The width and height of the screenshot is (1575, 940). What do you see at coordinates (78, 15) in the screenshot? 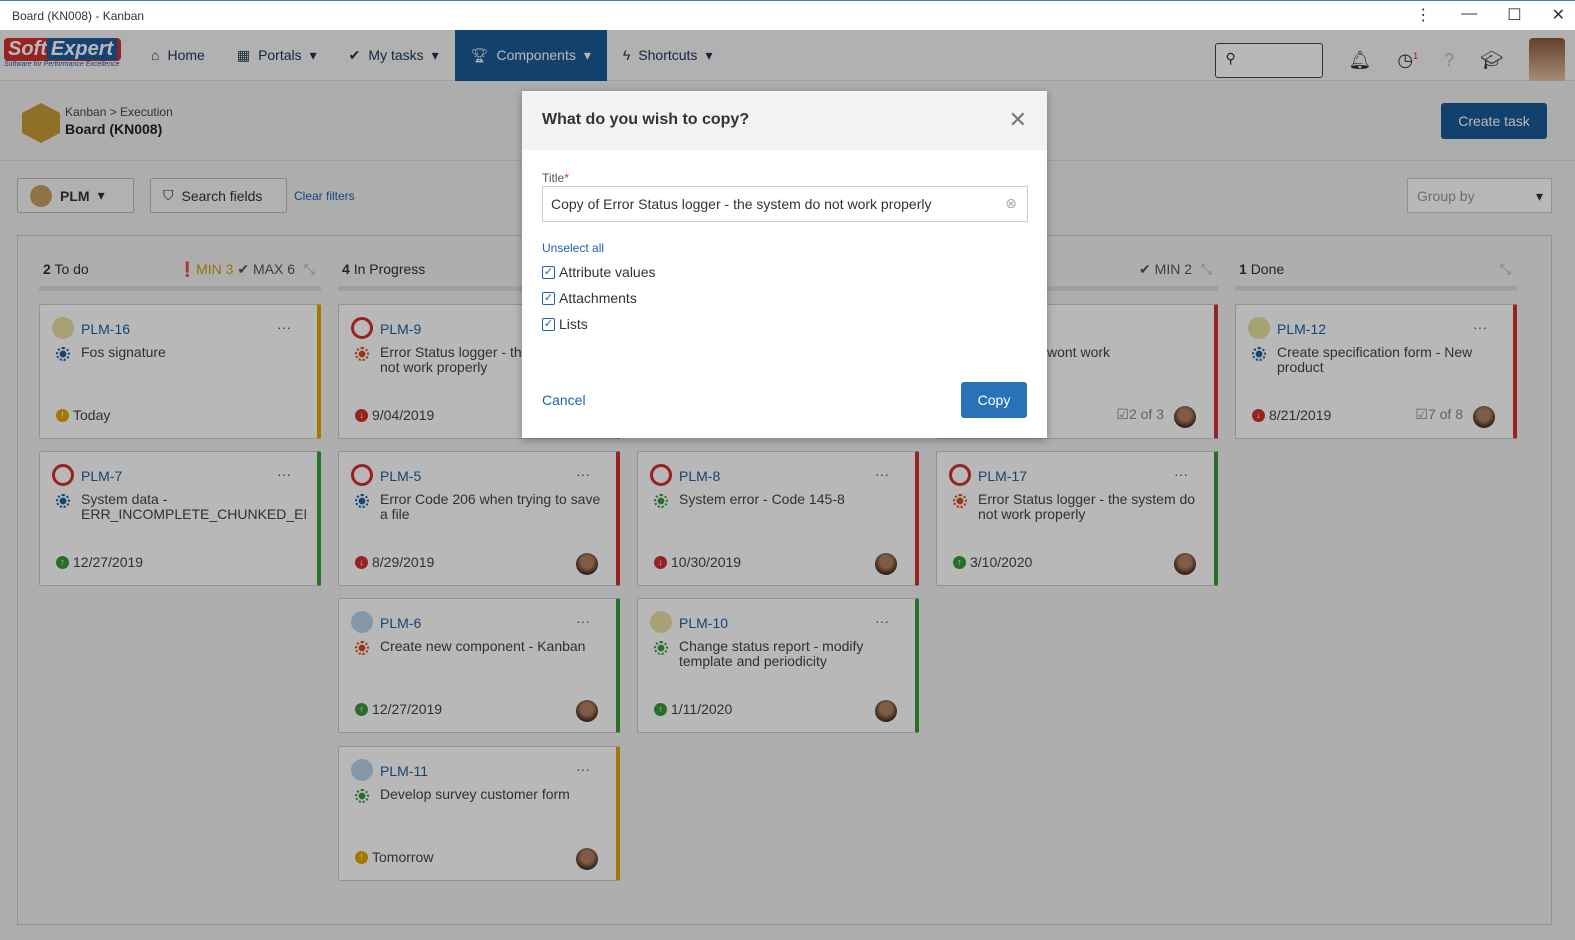
I see `window-title: Board (KN008) - Kanban` at bounding box center [78, 15].